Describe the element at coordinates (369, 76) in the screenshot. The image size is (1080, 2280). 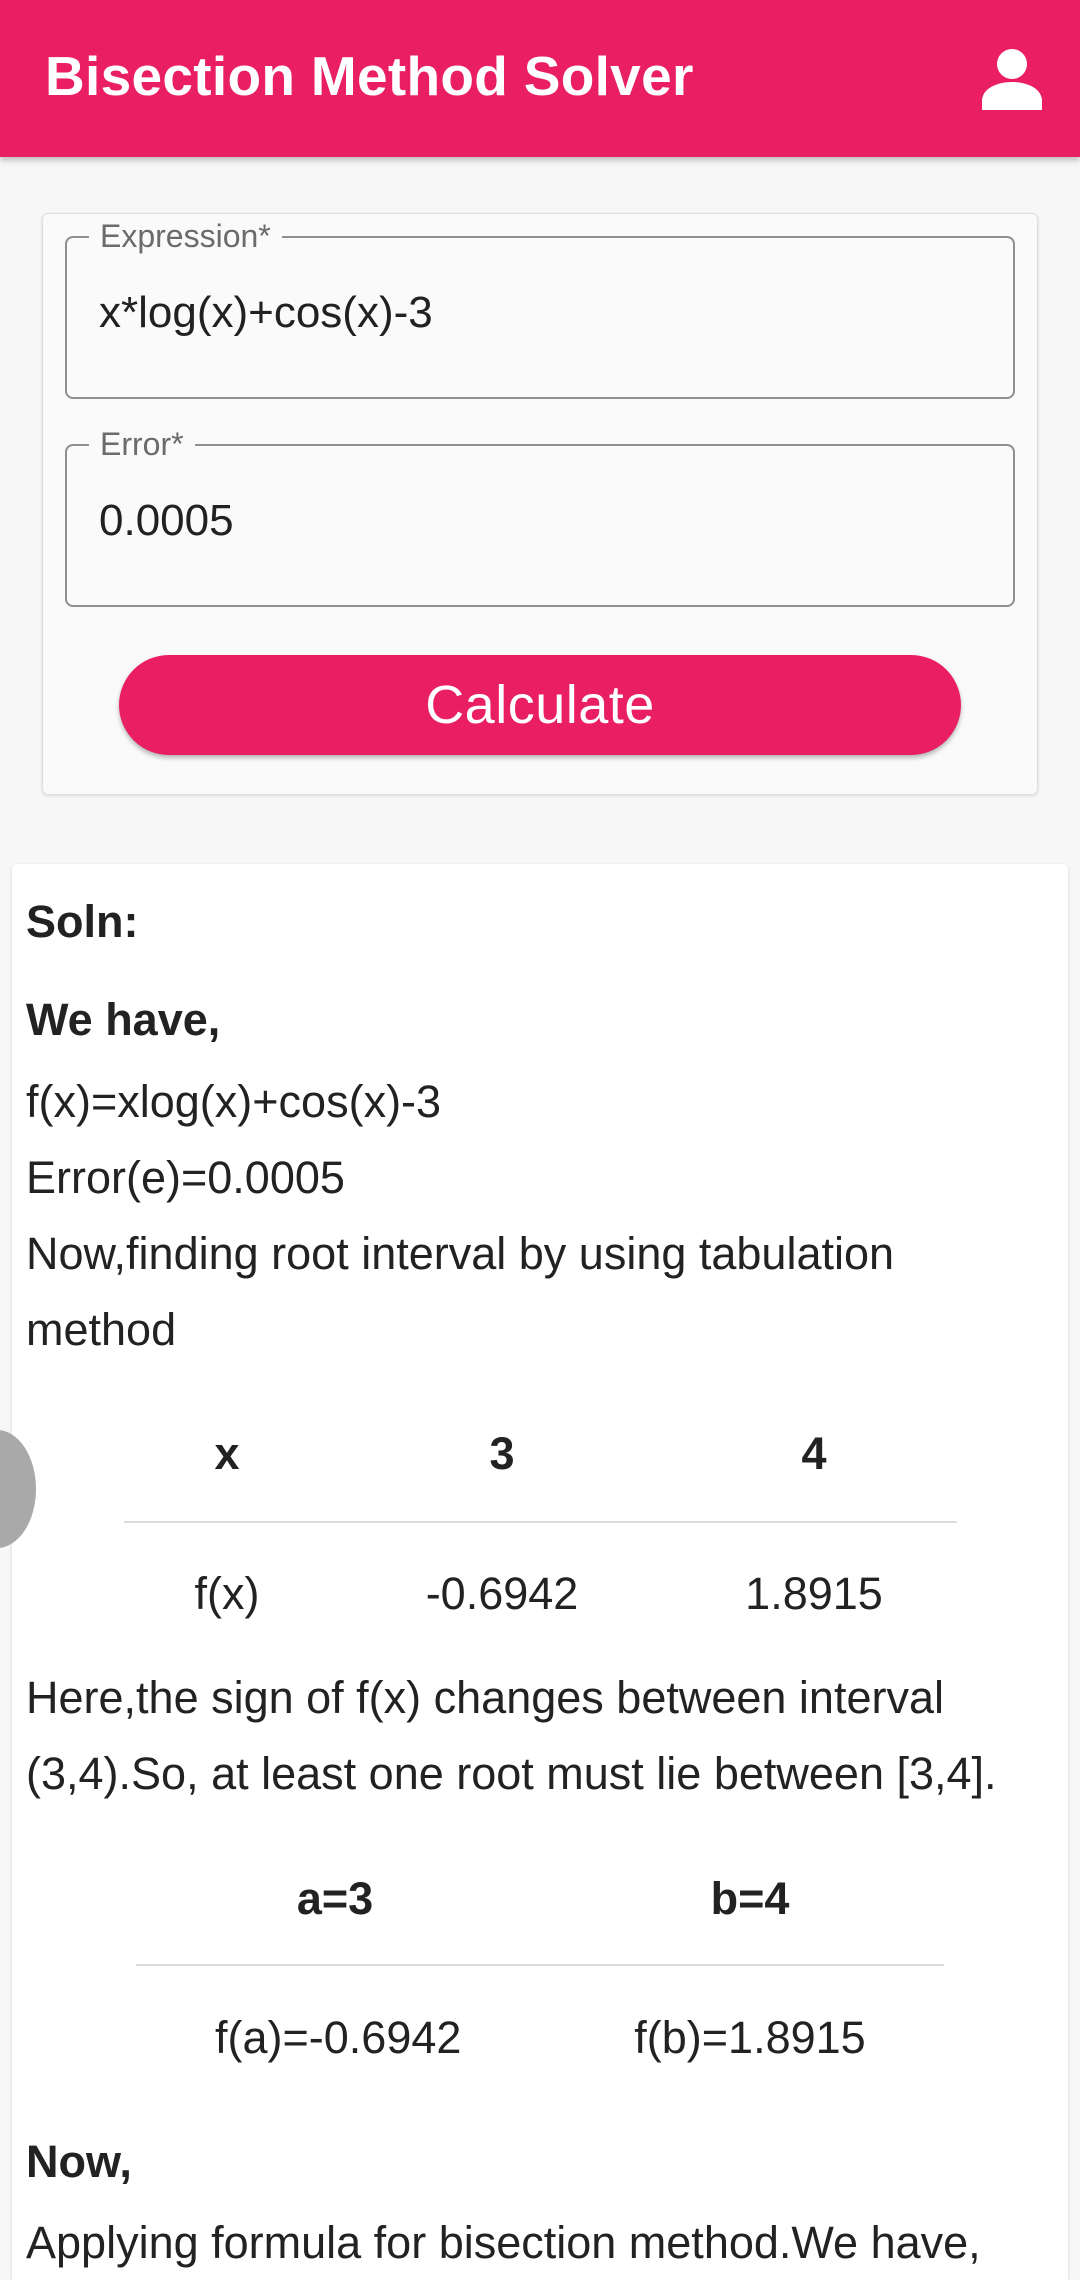
I see `app-title: Bisection Method Solver` at that location.